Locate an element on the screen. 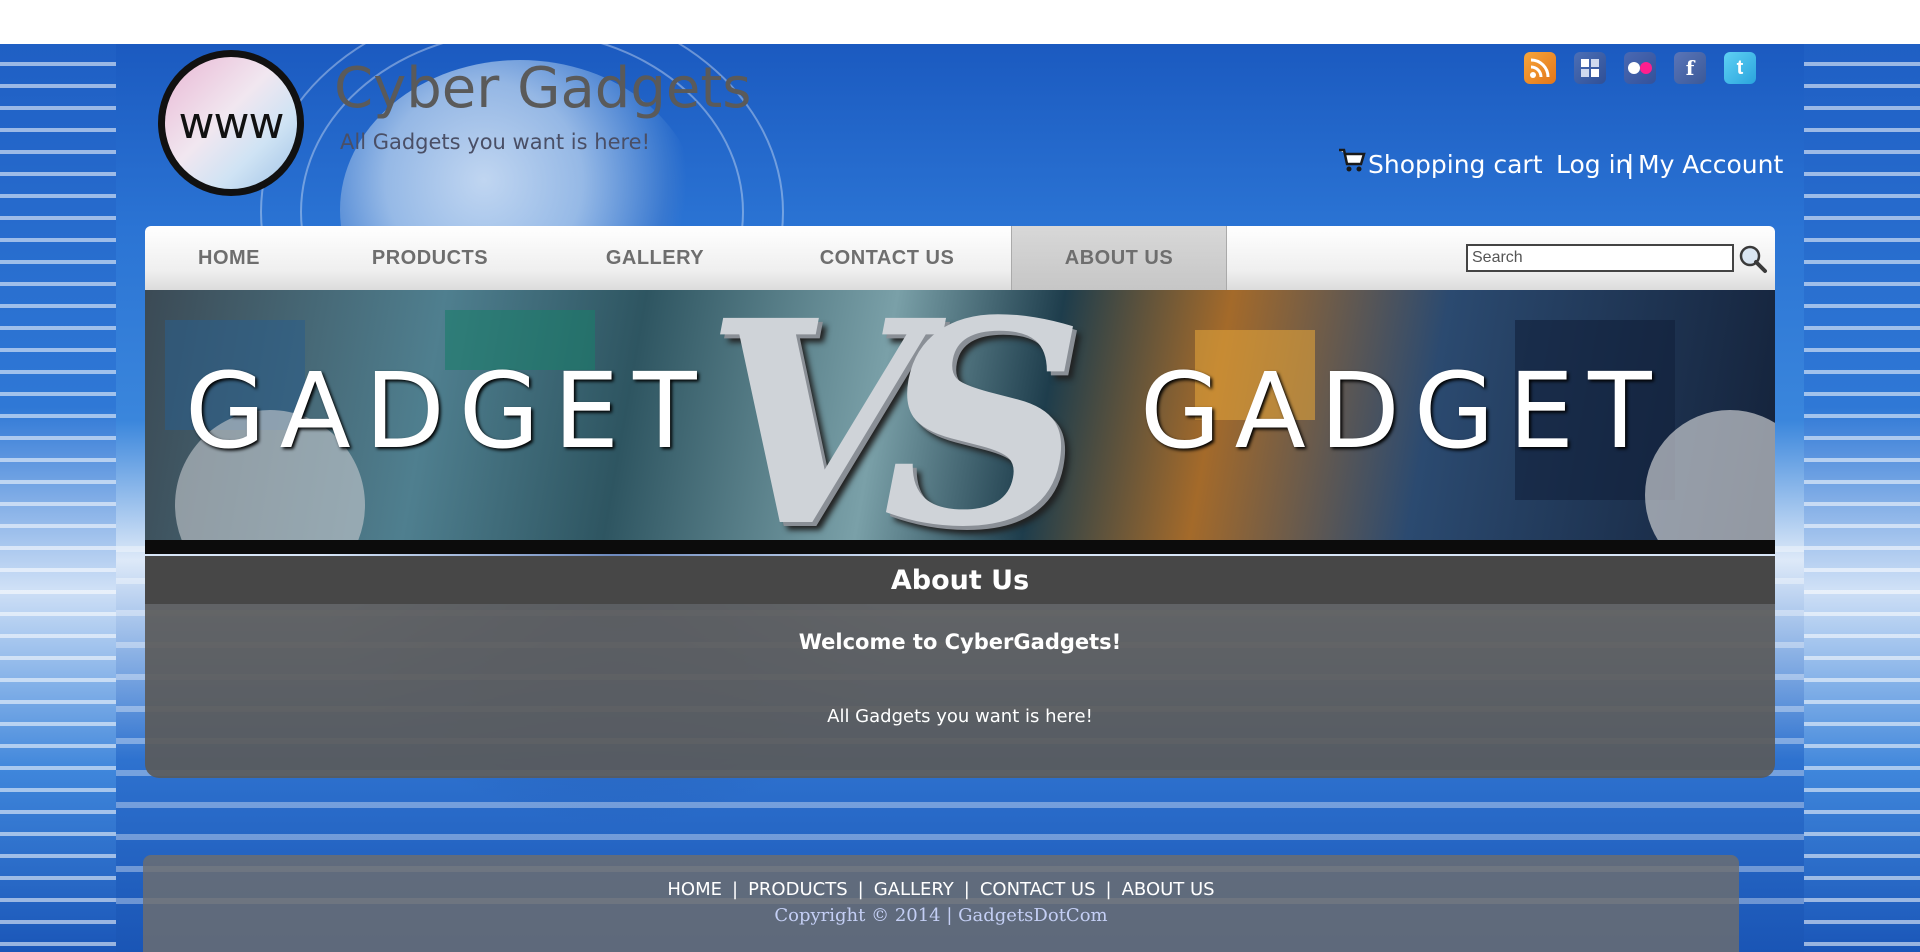 Image resolution: width=1920 pixels, height=952 pixels. footer-link-home: HOME is located at coordinates (694, 889).